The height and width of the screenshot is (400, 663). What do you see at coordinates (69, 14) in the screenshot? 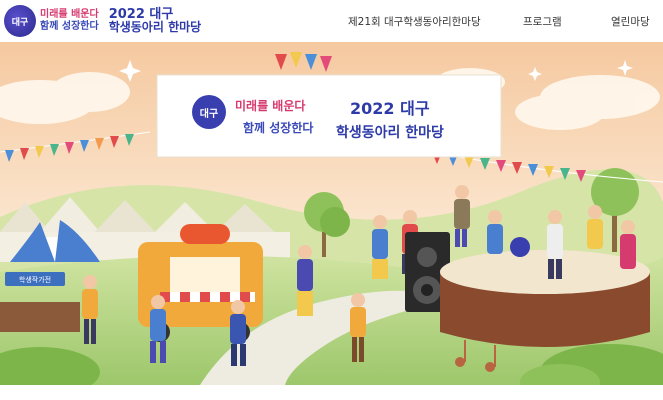
I see `slogan-line1: 미래를 배운다` at bounding box center [69, 14].